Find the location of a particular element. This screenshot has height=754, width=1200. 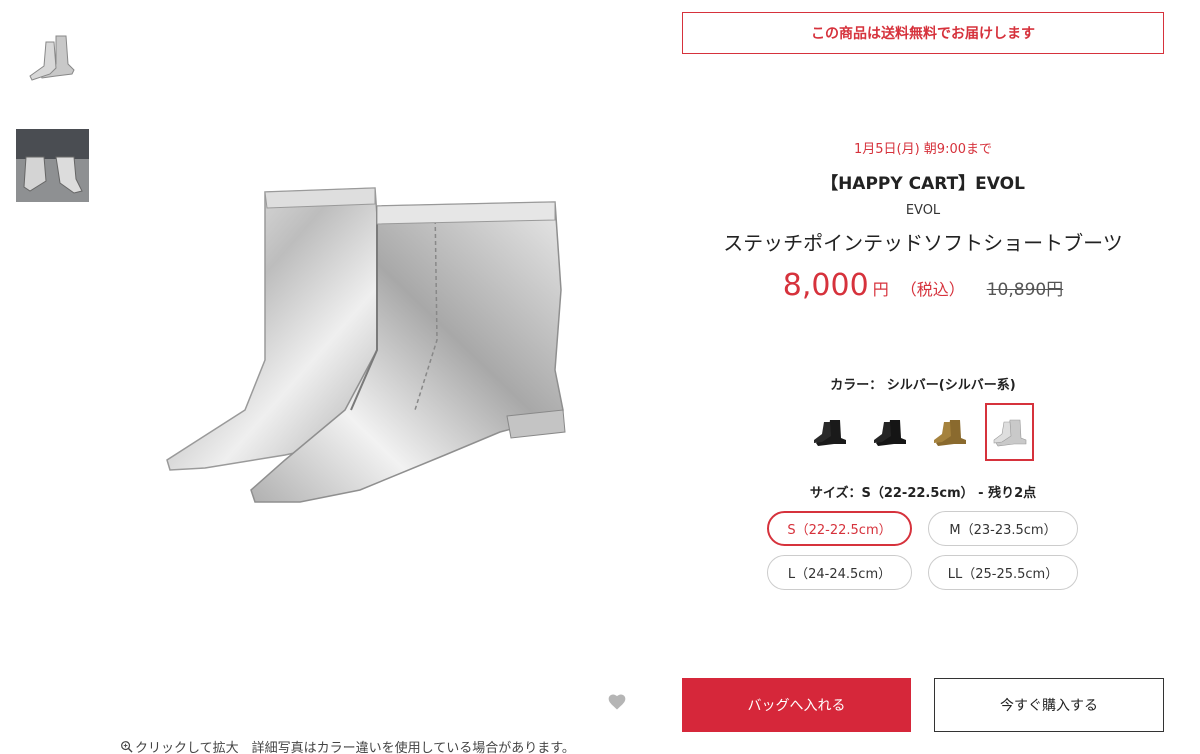

zoom-note: クリックして拡大 詳細写真はカラー違いを使用している場合があります。 is located at coordinates (347, 745).